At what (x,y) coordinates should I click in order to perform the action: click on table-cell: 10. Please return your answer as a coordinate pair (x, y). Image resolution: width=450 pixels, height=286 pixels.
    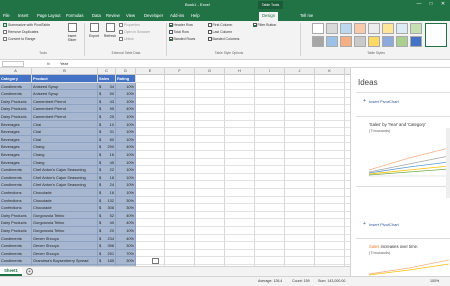
    Looking at the image, I should click on (110, 124).